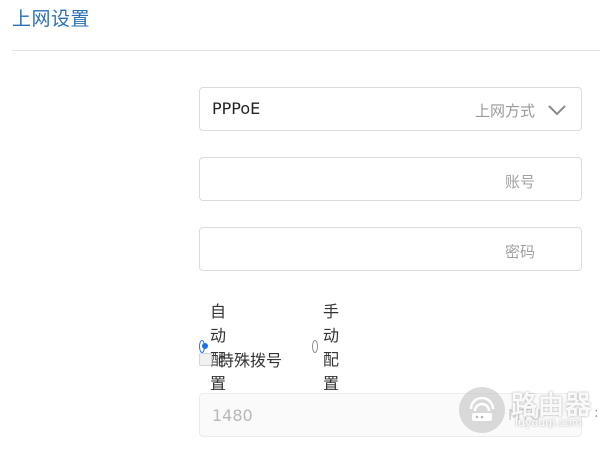 This screenshot has height=451, width=600. I want to click on header-divider, so click(306, 50).